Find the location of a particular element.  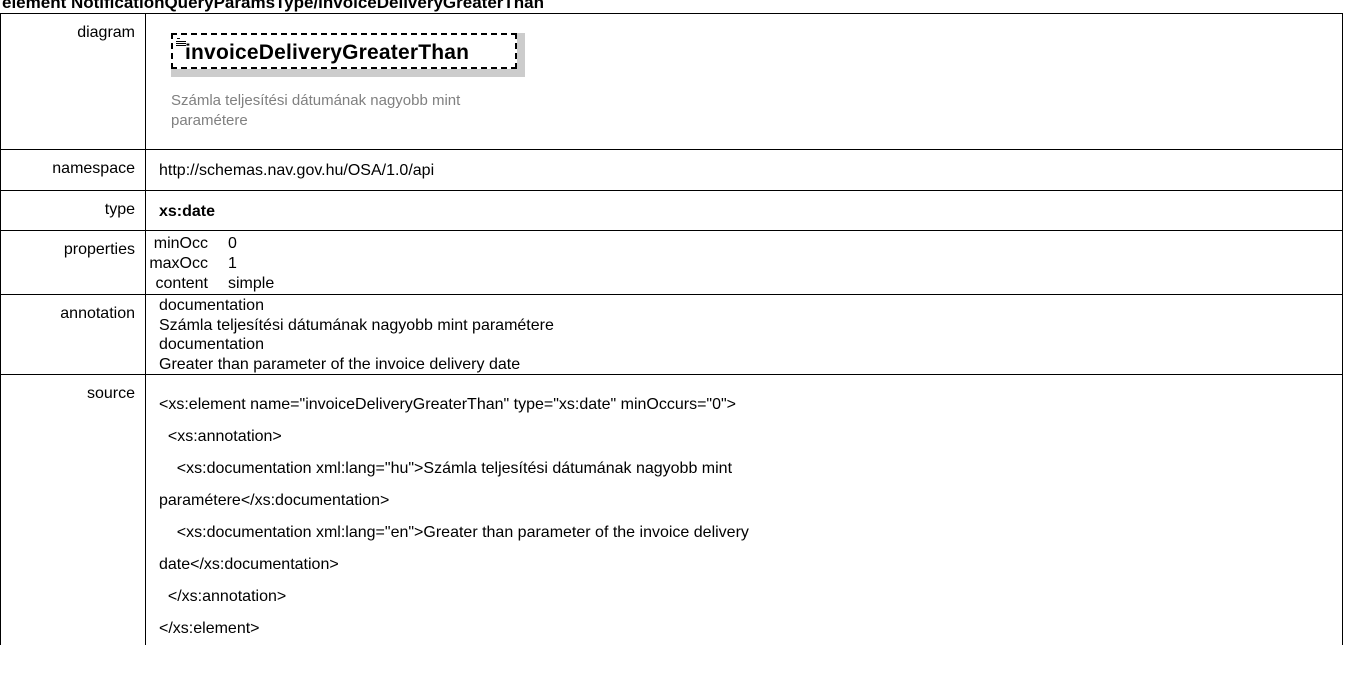

namespace-value: http://schemas.nav.gov.hu/OSA/1.0/api is located at coordinates (744, 170).